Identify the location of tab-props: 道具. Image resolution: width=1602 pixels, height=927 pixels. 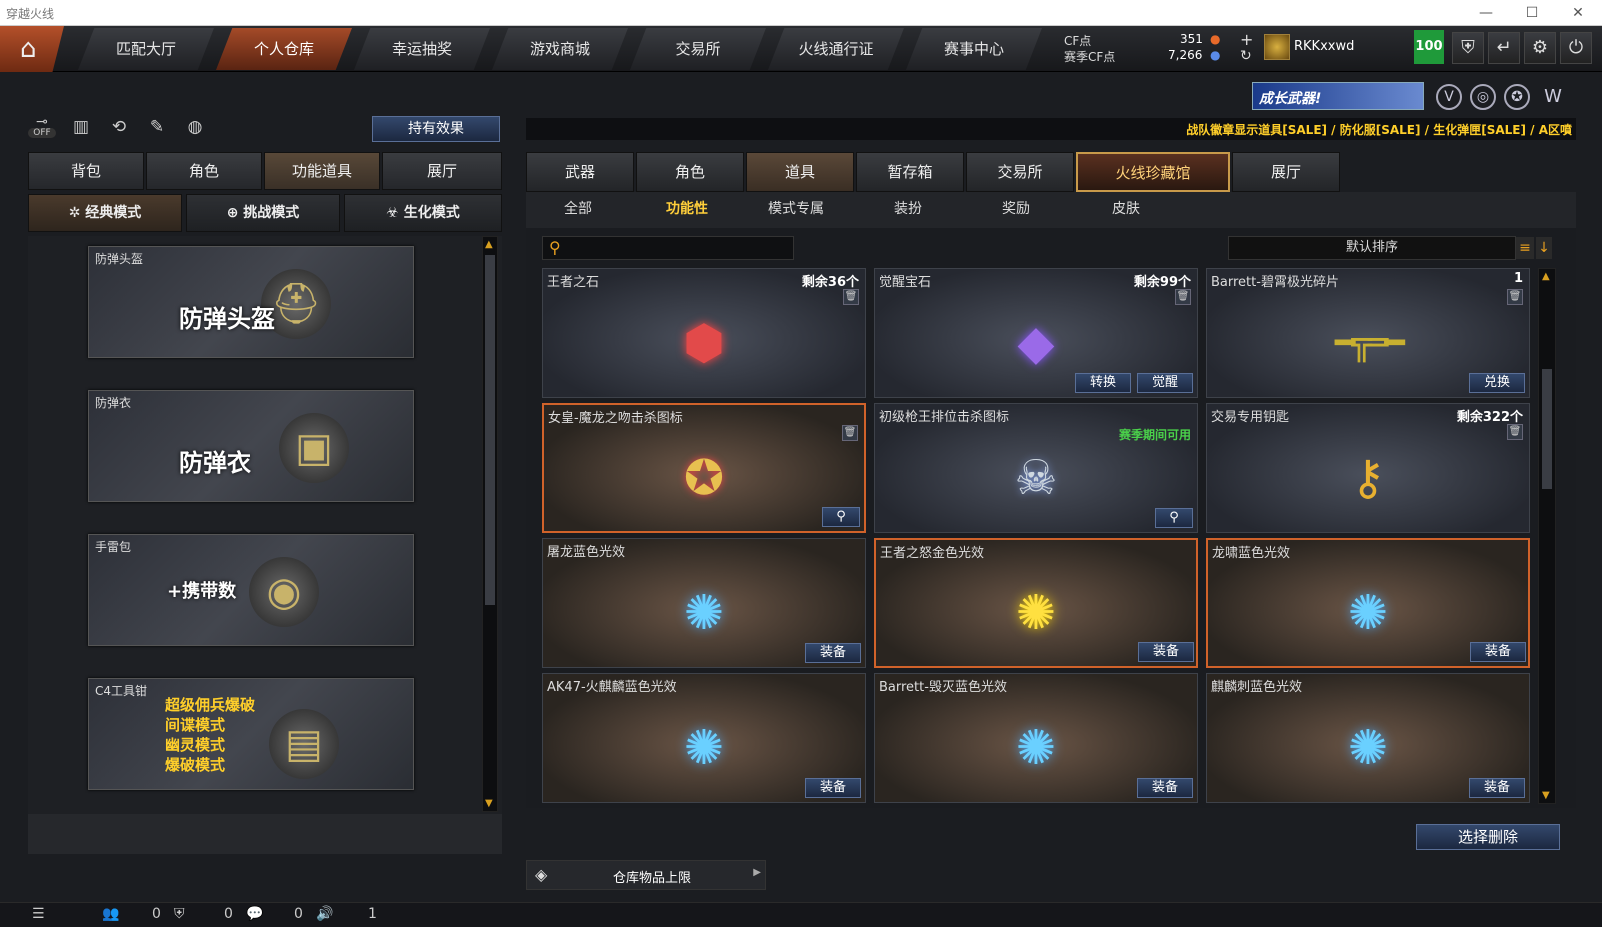
(800, 172).